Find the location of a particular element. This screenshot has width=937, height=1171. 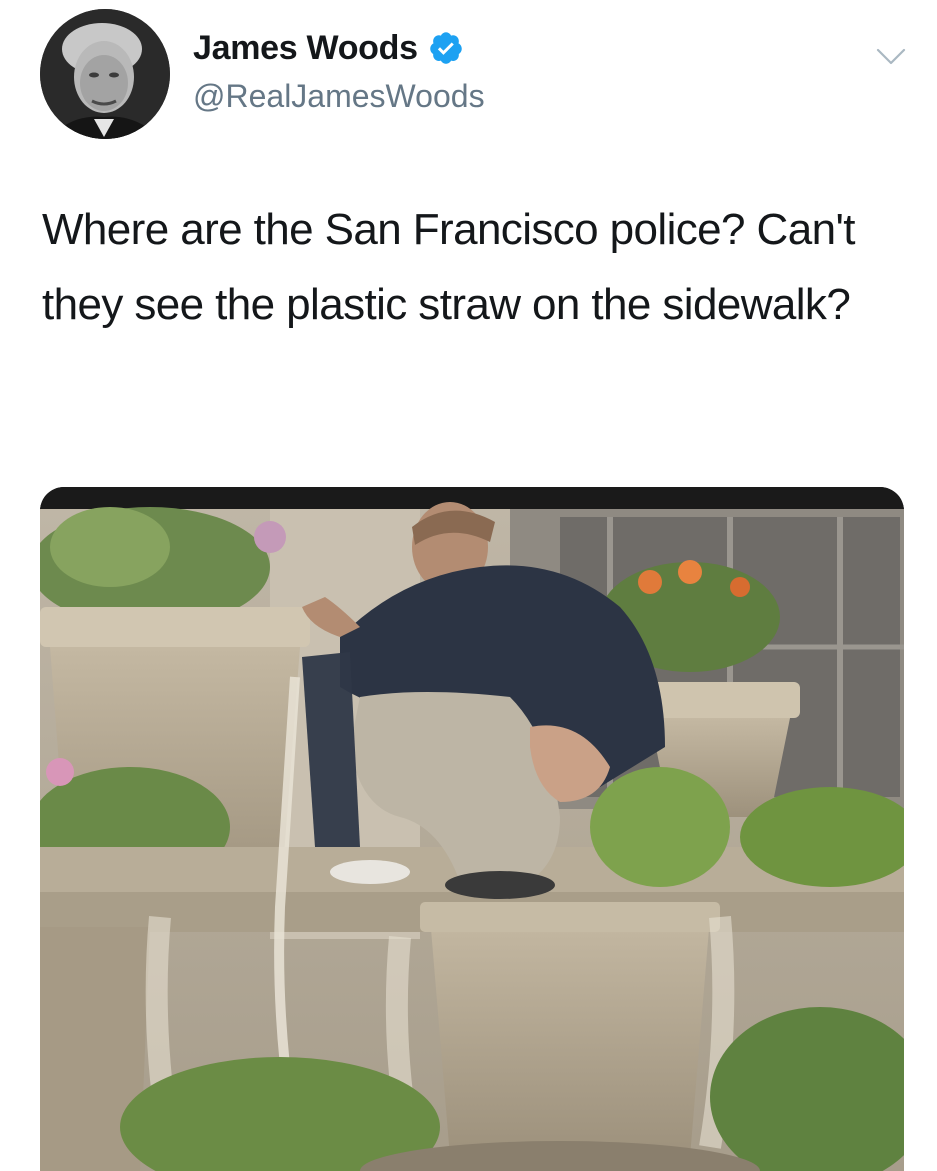

author-avatar is located at coordinates (105, 74).